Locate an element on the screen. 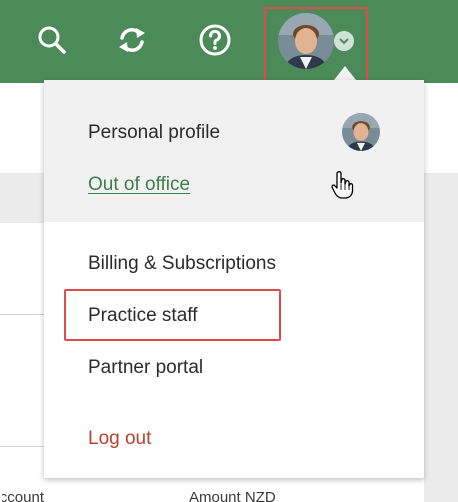 The image size is (458, 502). help-icon is located at coordinates (215, 40).